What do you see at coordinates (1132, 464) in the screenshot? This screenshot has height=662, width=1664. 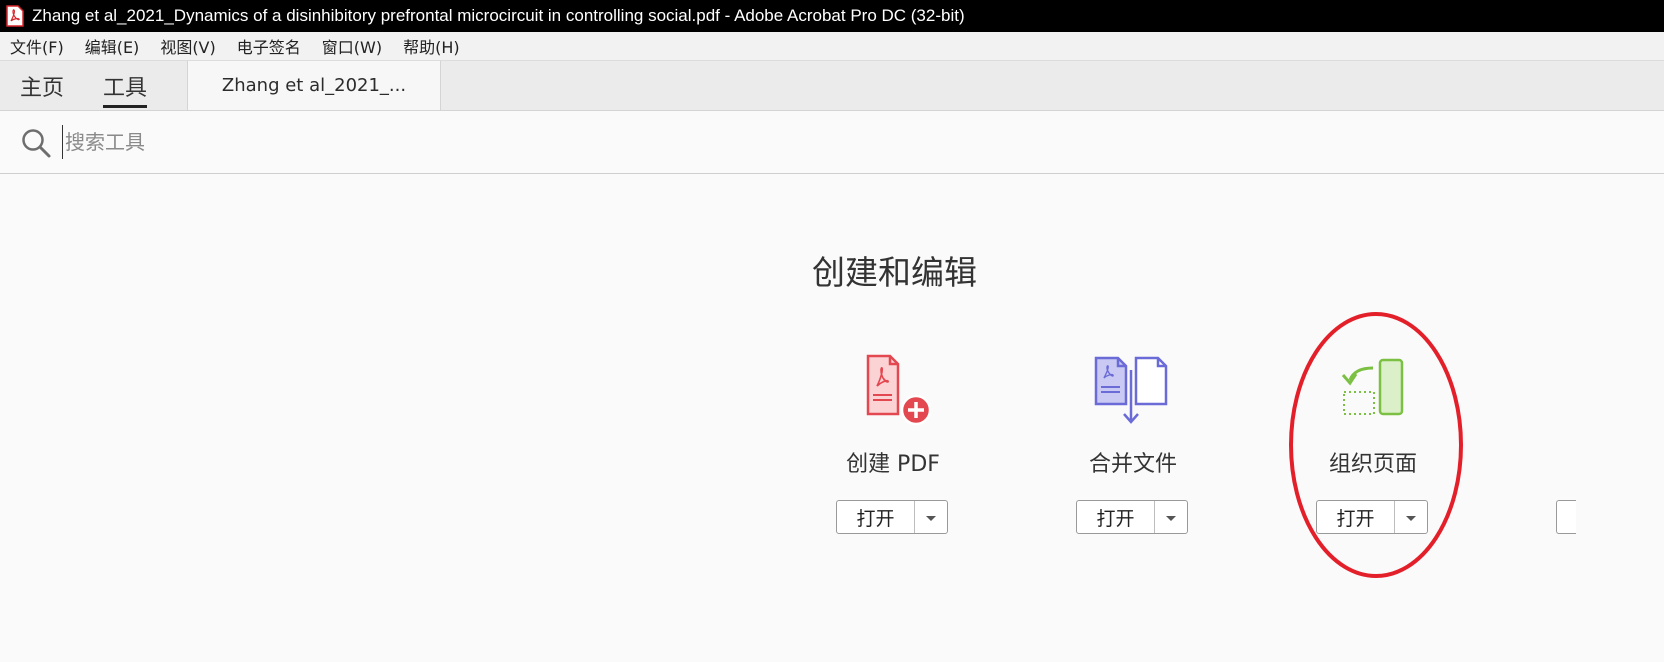 I see `tool-label-combine-files: 合并文件` at bounding box center [1132, 464].